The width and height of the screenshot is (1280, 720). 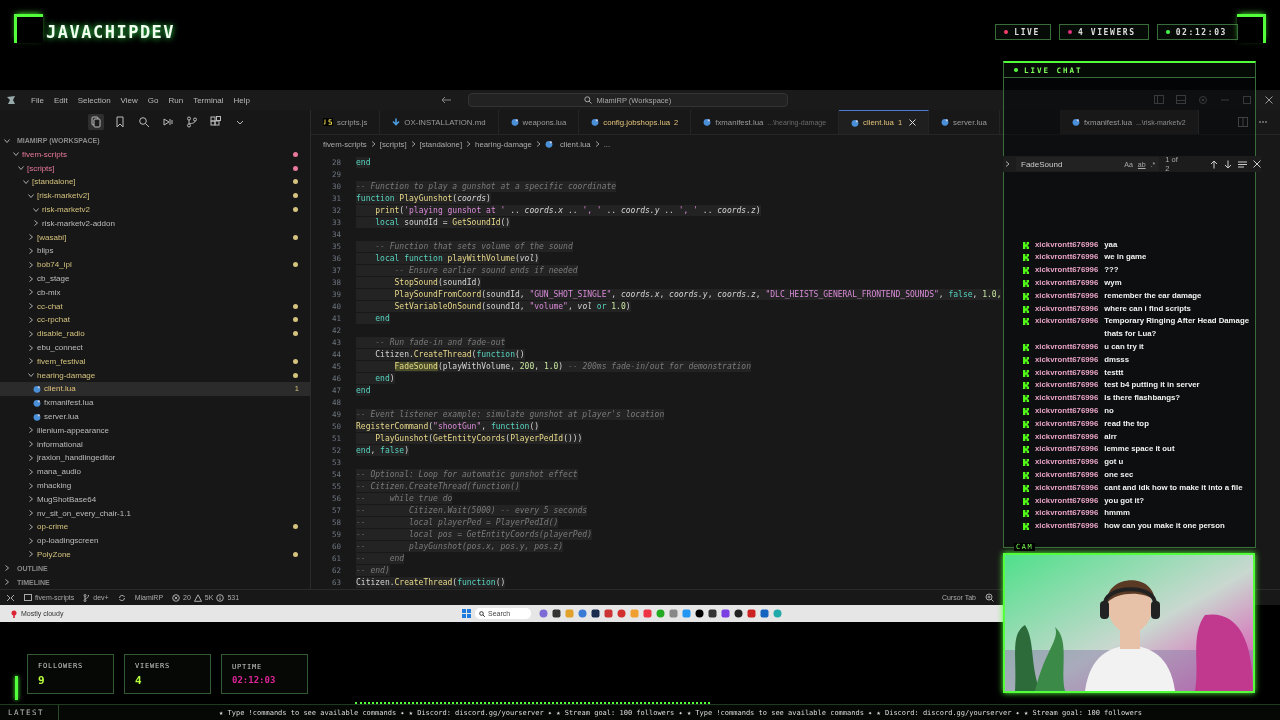 I want to click on menu-item: Help, so click(x=241, y=100).